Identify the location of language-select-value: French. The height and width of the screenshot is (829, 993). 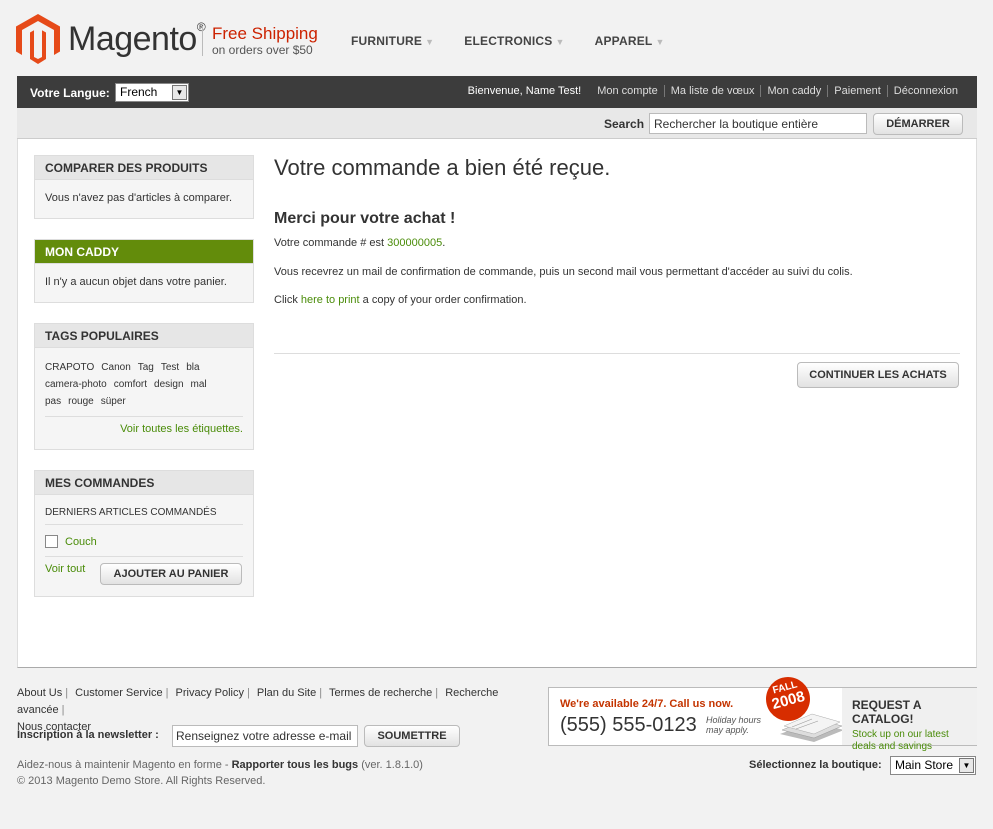
(139, 92).